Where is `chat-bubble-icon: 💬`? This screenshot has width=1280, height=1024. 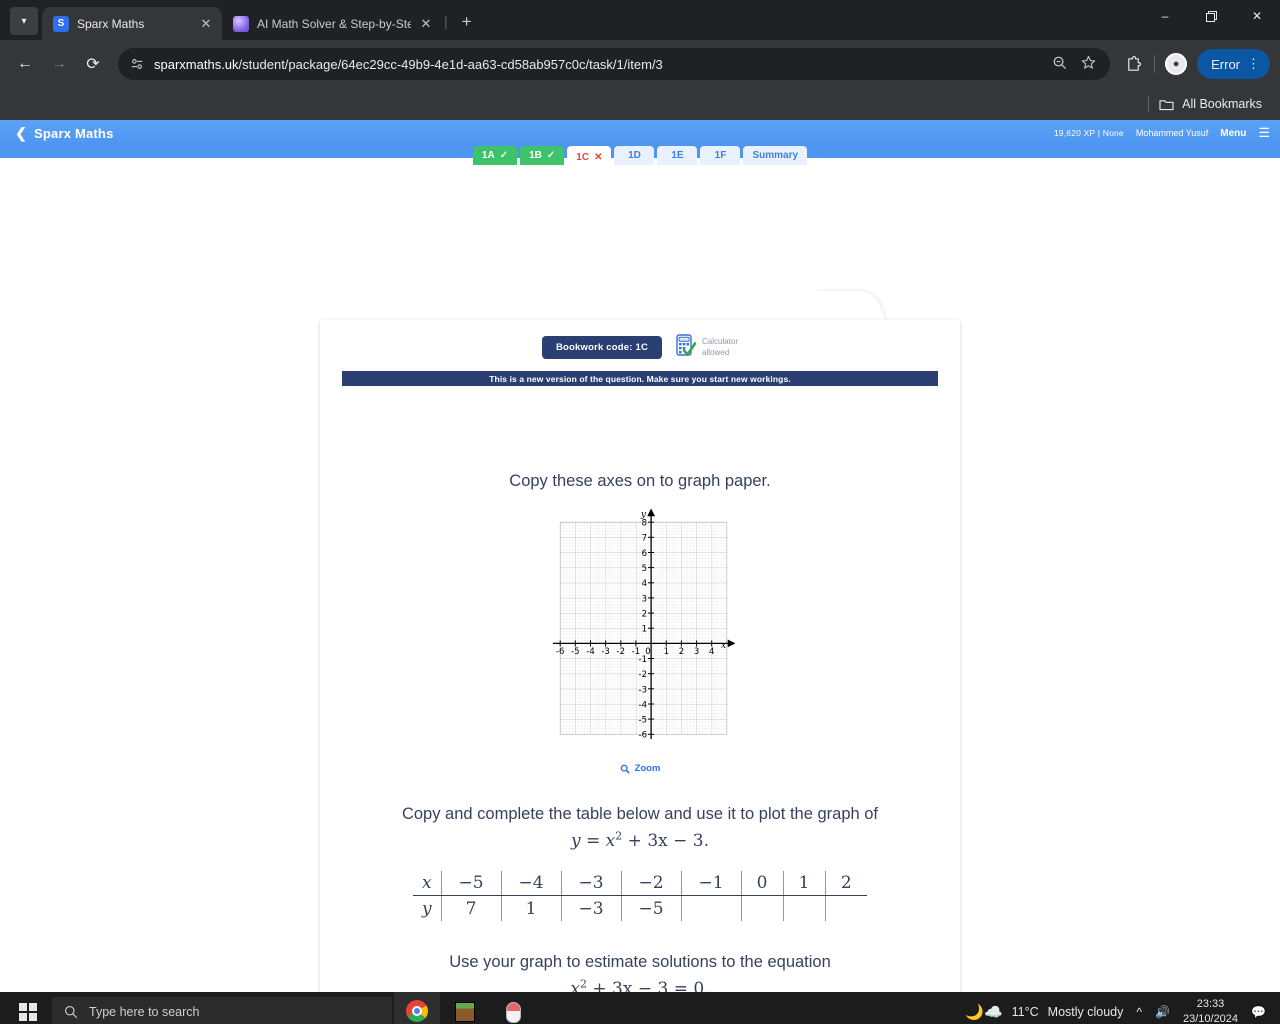 chat-bubble-icon: 💬 is located at coordinates (1258, 1012).